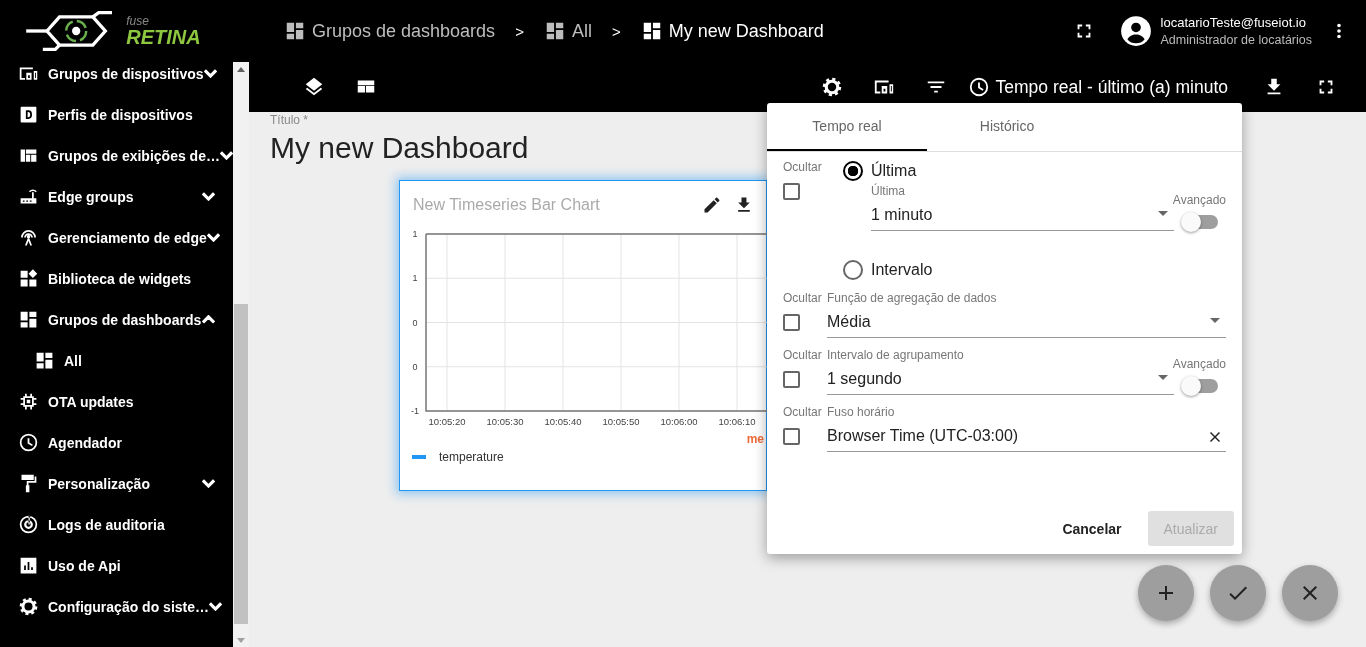  Describe the element at coordinates (28, 114) in the screenshot. I see `badge-icon` at that location.